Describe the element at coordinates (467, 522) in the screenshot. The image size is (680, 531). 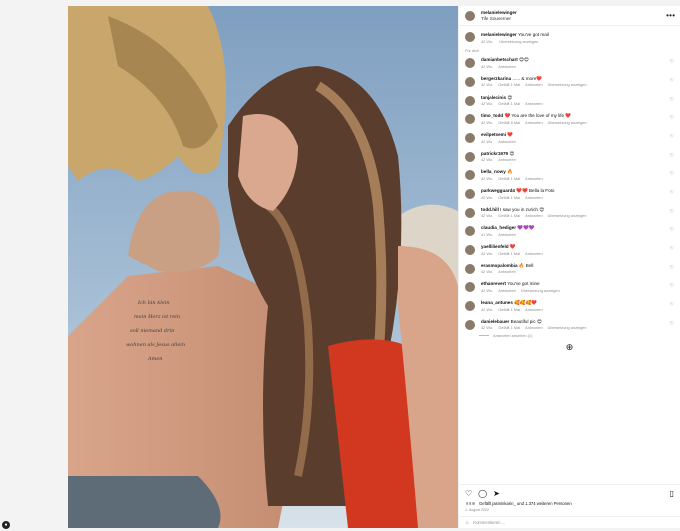
I see `emoji-icon: ☺` at that location.